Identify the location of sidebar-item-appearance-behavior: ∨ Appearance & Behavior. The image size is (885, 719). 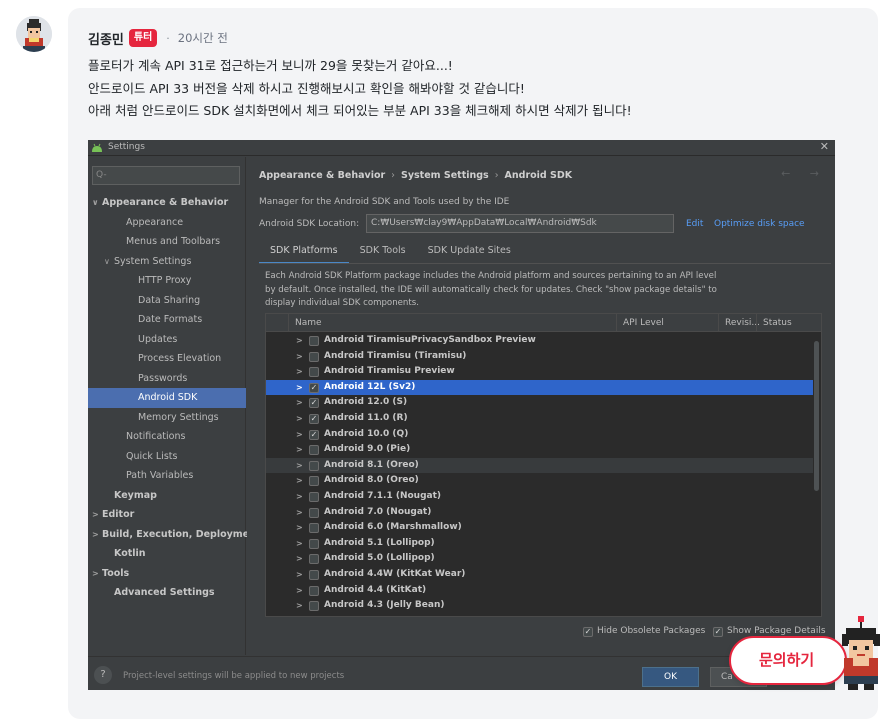
(167, 203).